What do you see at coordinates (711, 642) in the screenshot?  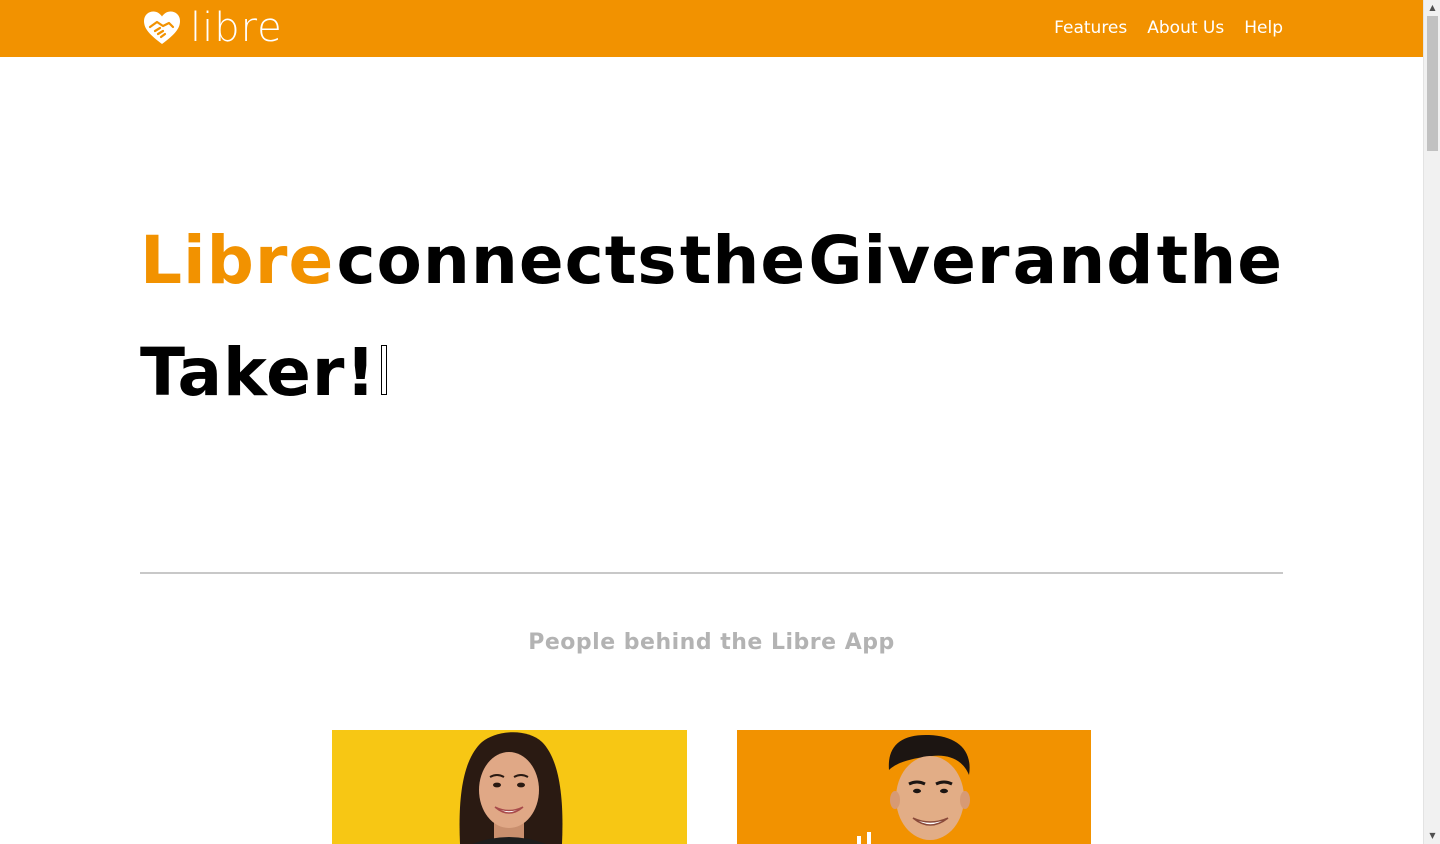 I see `team-section-title: People behind the Libre App` at bounding box center [711, 642].